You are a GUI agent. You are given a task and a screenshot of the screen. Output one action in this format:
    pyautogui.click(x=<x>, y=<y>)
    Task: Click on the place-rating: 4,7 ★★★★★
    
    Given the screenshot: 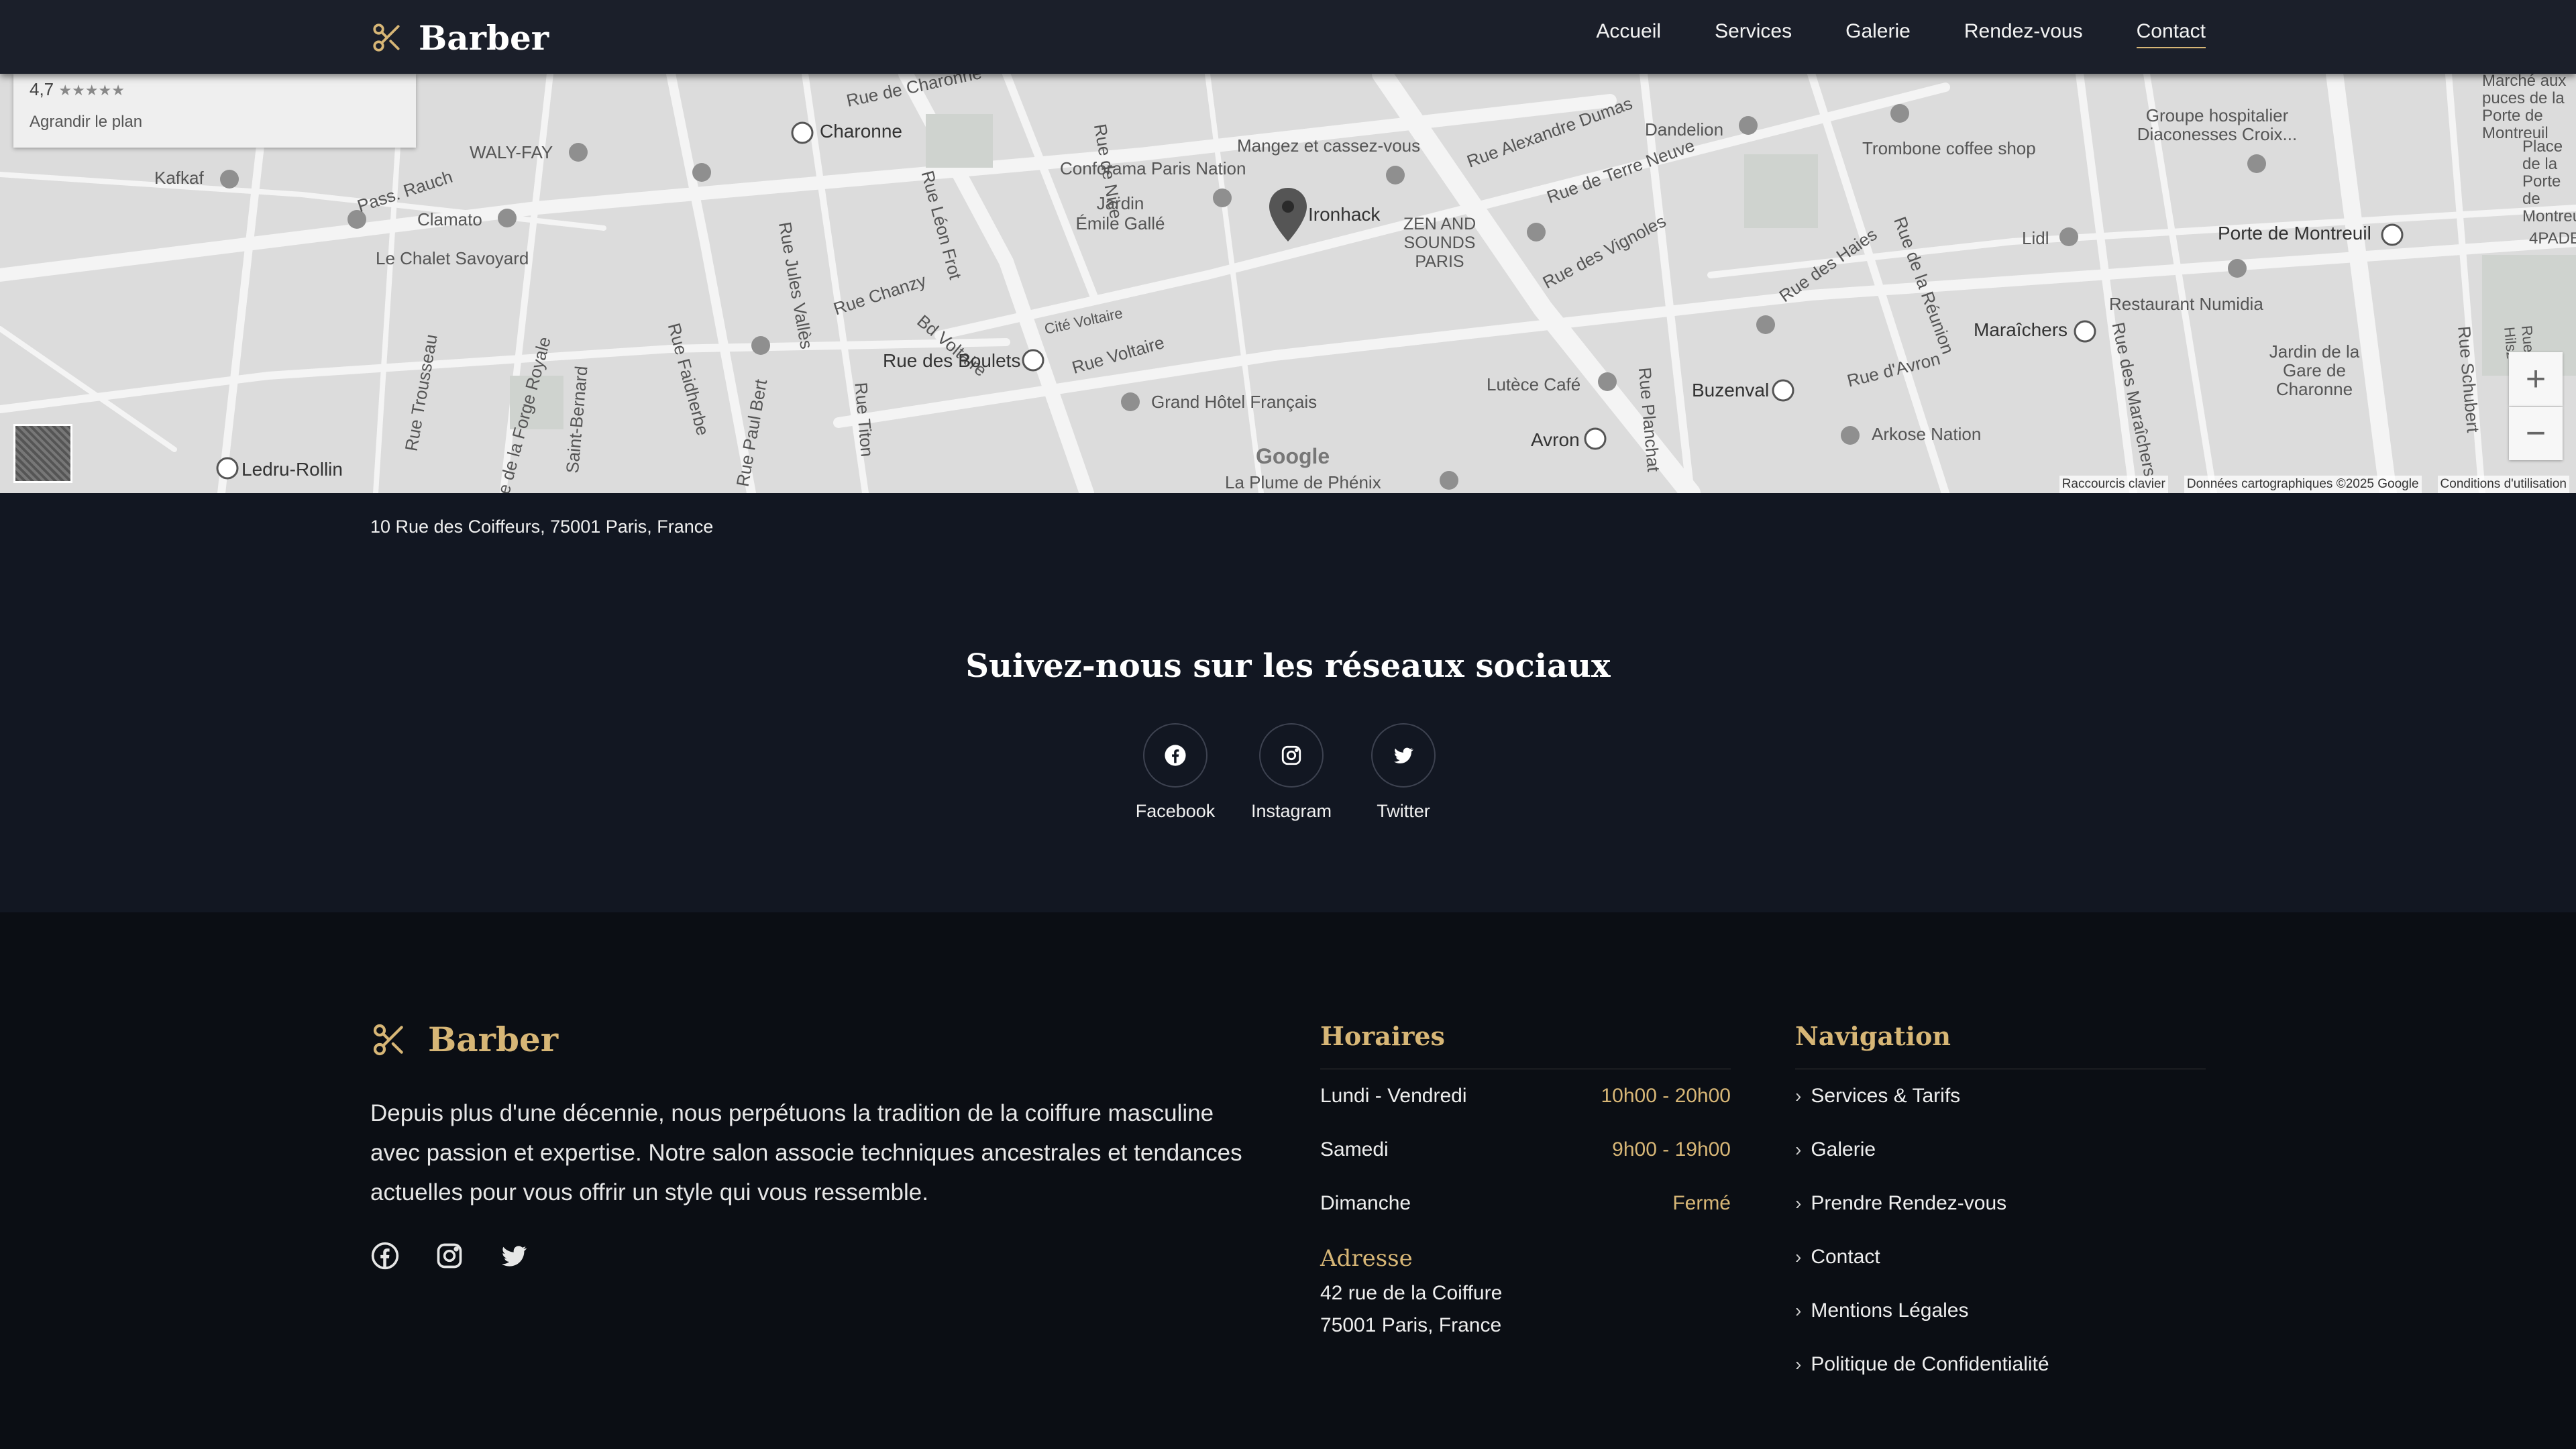 What is the action you would take?
    pyautogui.click(x=77, y=89)
    